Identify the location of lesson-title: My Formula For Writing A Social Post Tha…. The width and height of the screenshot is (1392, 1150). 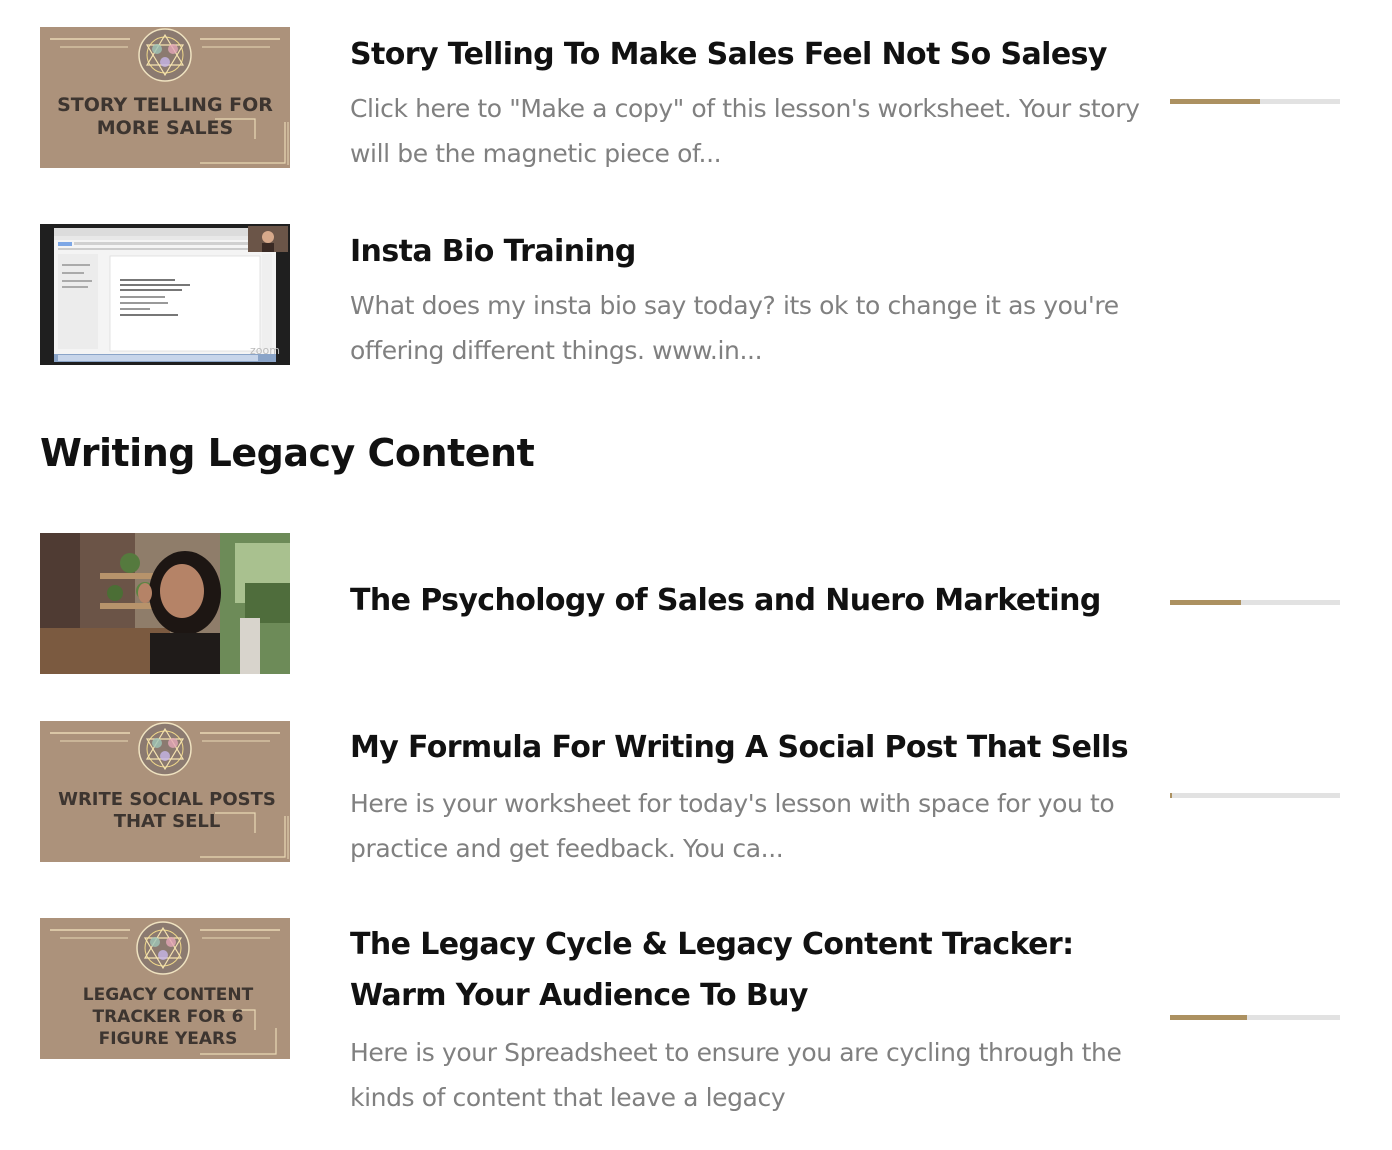
(750, 747).